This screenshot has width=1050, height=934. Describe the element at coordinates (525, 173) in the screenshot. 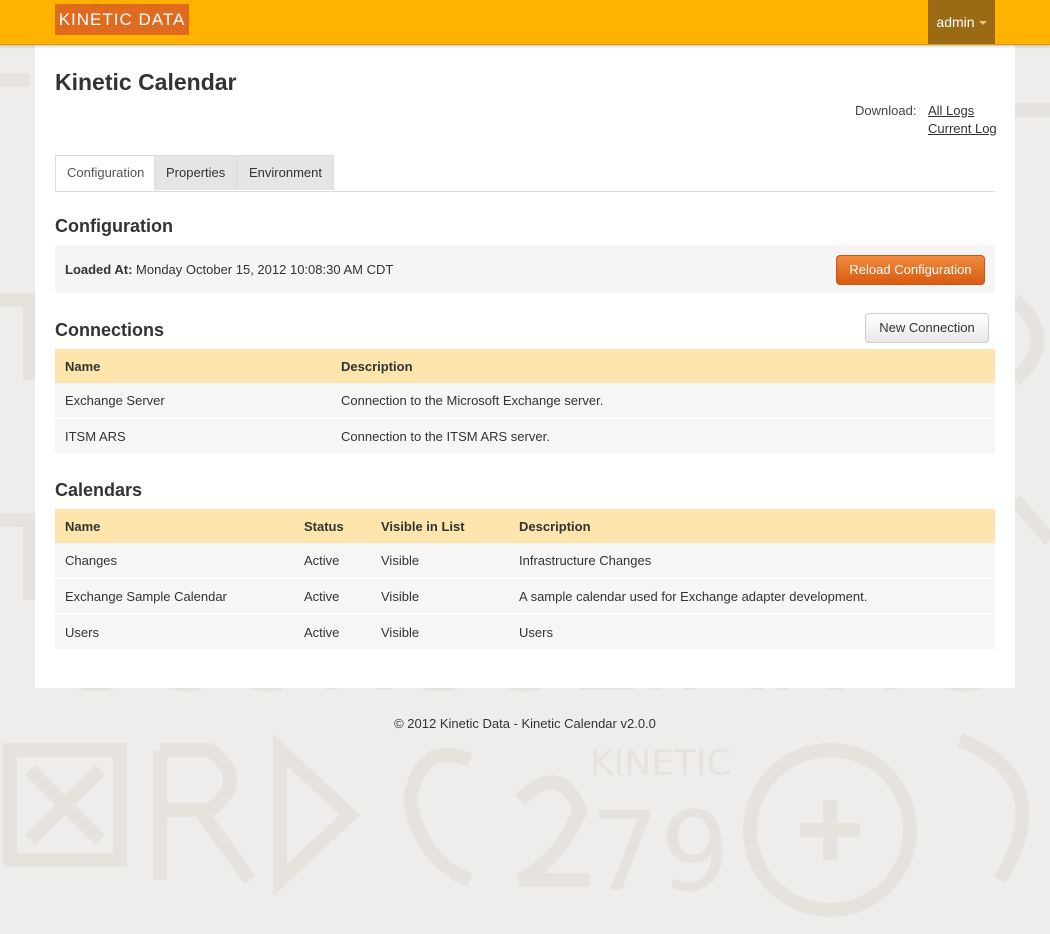

I see `tab-bar: Configuration Properties Environment` at that location.